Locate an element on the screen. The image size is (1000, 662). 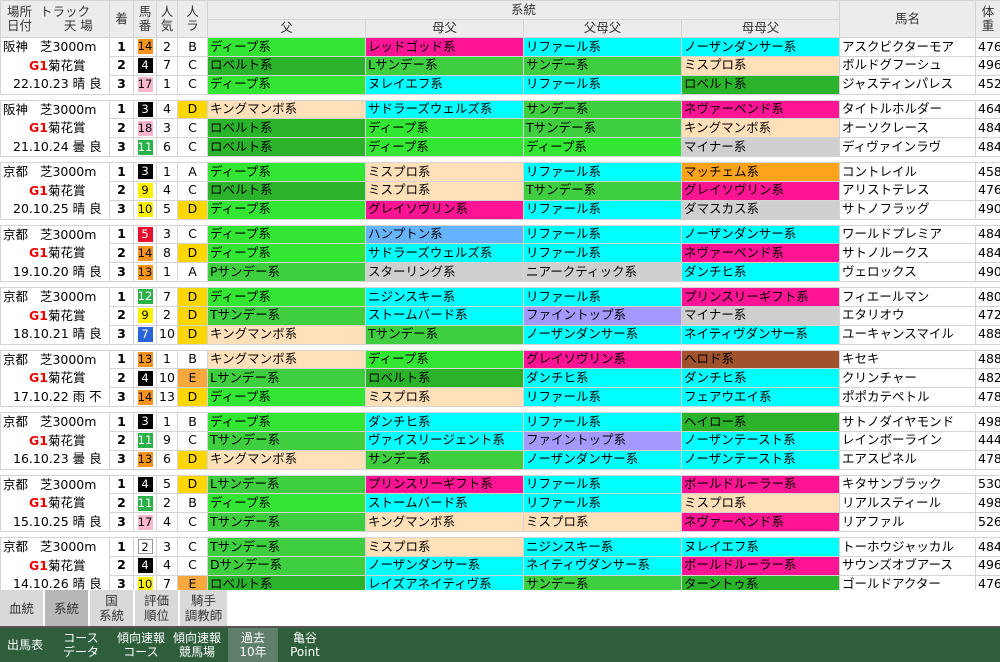
horse-name: エタリオウ is located at coordinates (908, 315).